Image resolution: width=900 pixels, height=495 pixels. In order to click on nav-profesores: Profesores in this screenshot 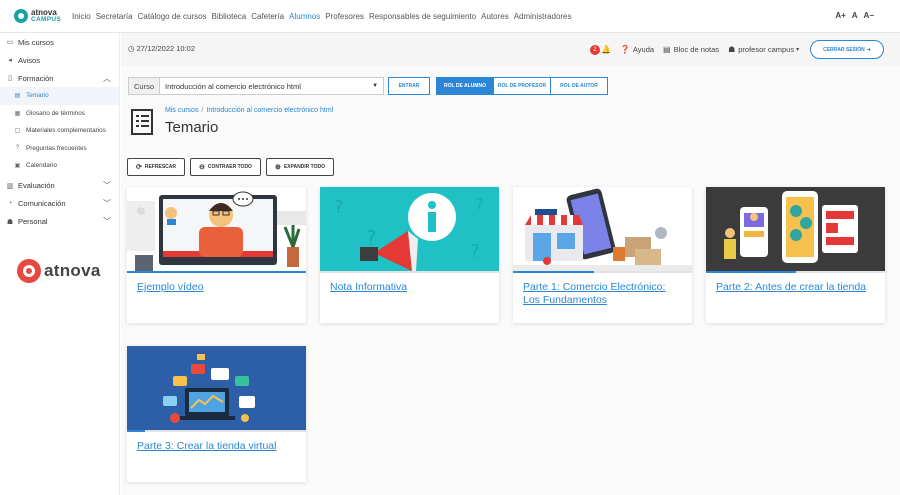, I will do `click(344, 16)`.